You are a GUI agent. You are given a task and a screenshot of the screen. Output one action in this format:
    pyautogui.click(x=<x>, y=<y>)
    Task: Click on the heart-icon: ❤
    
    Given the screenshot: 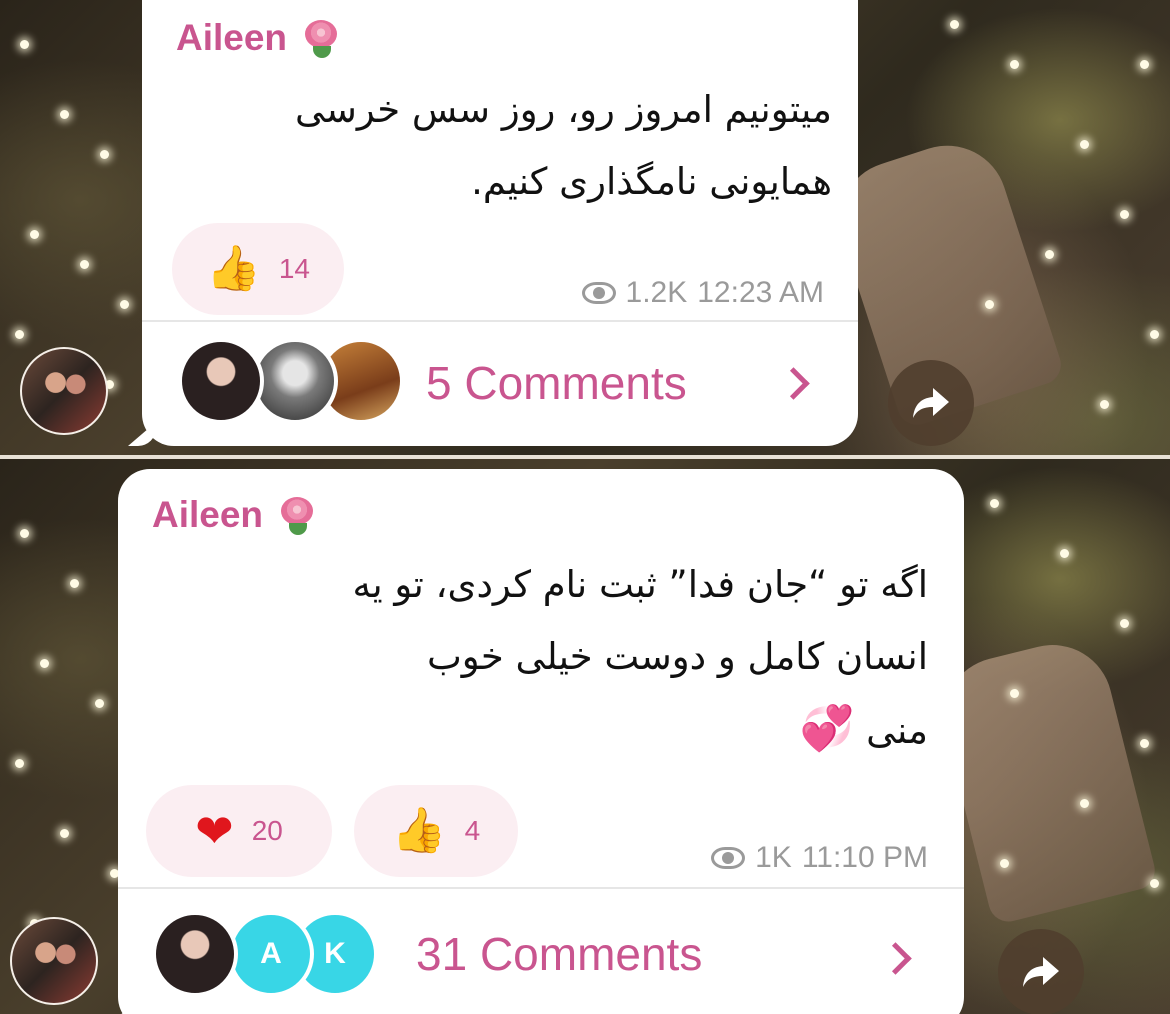 What is the action you would take?
    pyautogui.click(x=214, y=831)
    